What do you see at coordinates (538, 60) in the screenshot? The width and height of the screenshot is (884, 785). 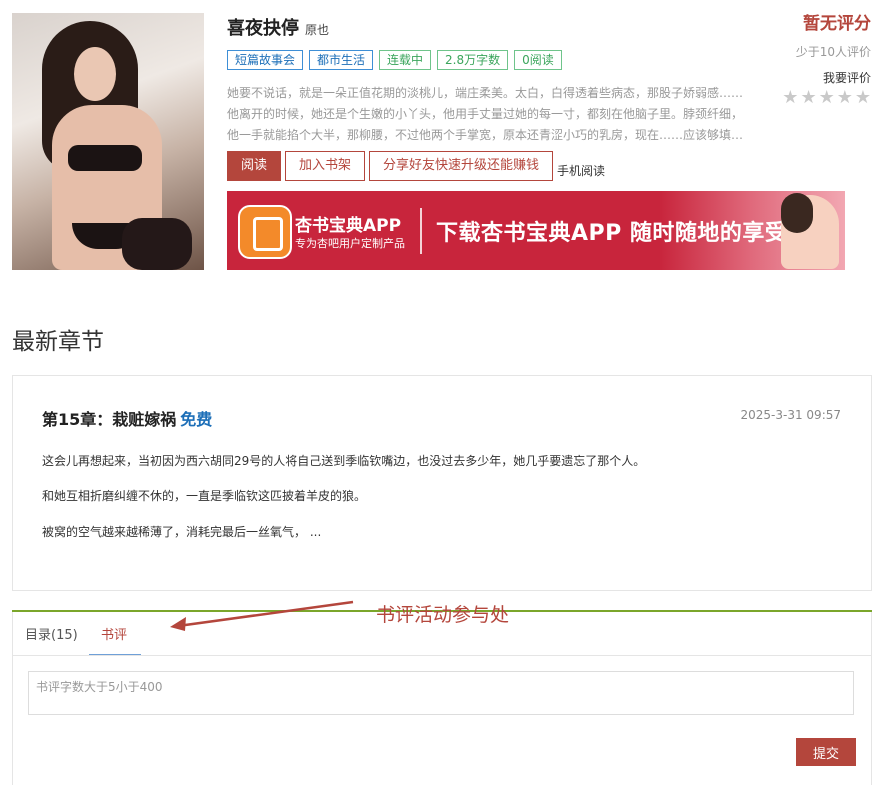 I see `tag-read-count: 0阅读` at bounding box center [538, 60].